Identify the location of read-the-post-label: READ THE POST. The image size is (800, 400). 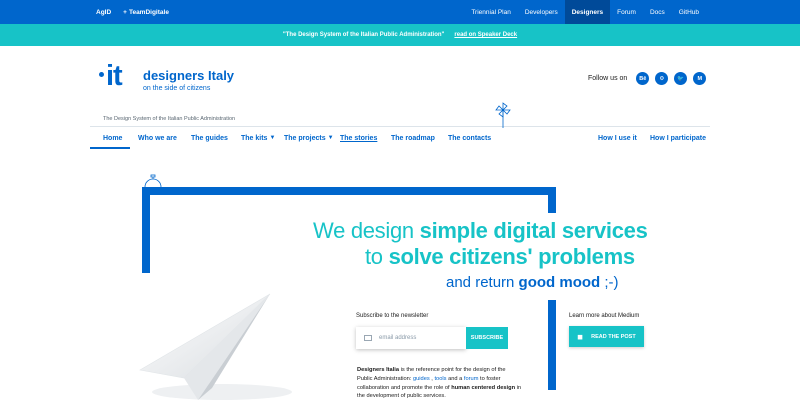
(613, 336).